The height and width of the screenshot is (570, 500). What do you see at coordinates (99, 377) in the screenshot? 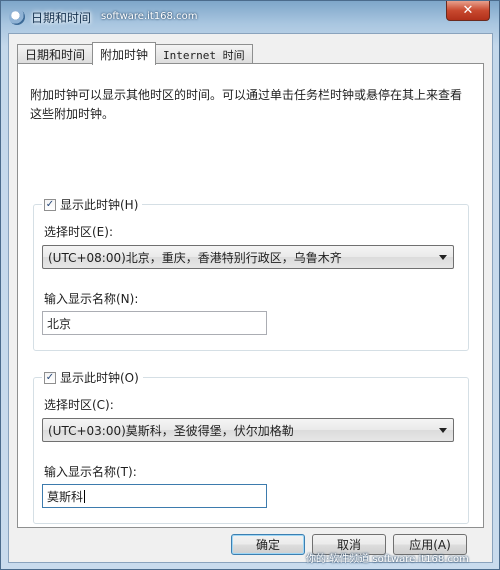
I see `clock2-show-label: 显示此时钟(O)` at bounding box center [99, 377].